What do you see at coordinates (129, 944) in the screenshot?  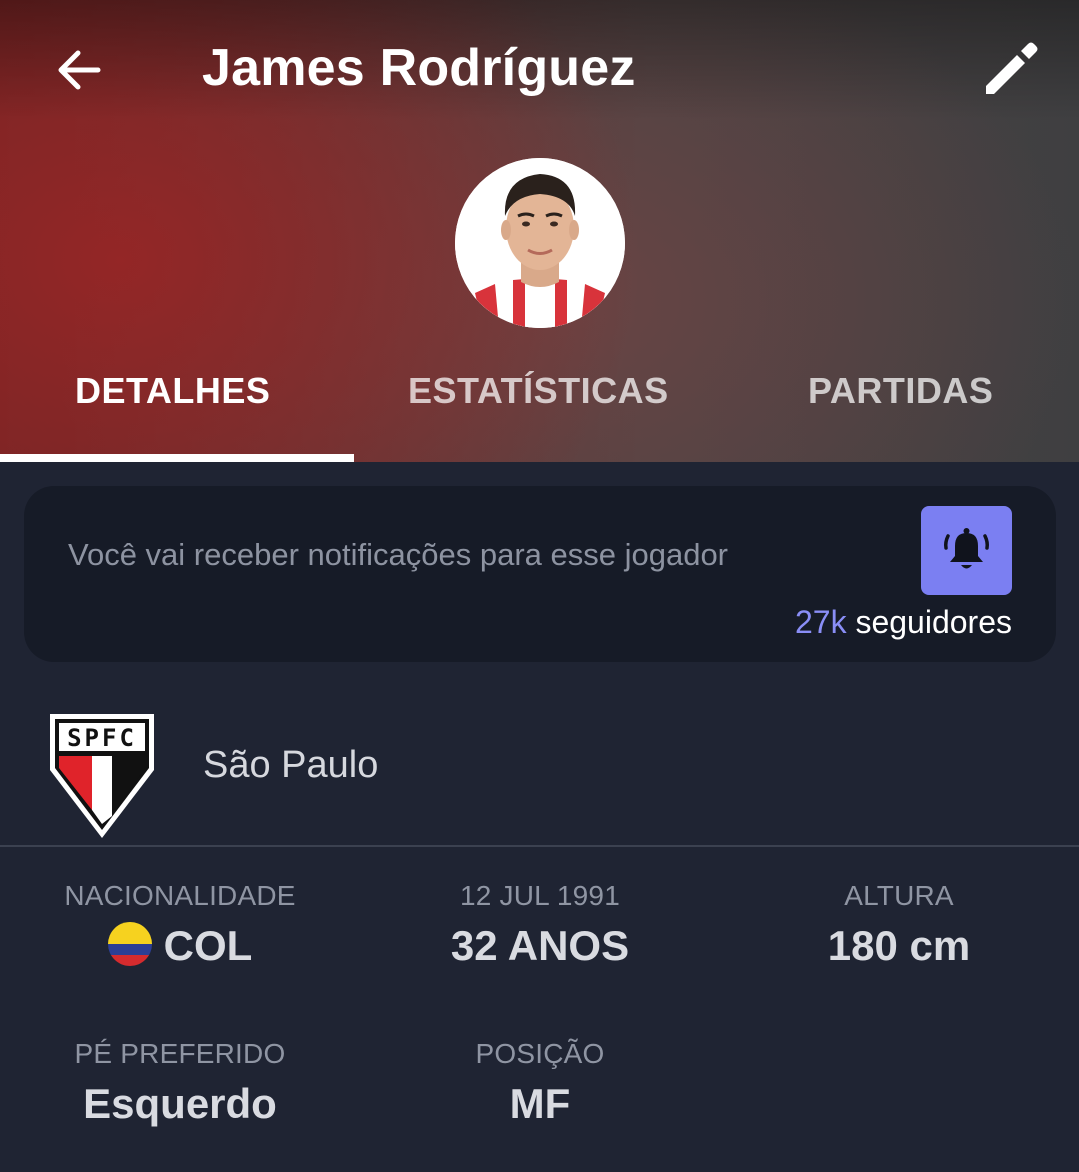 I see `colombia-flag-icon` at bounding box center [129, 944].